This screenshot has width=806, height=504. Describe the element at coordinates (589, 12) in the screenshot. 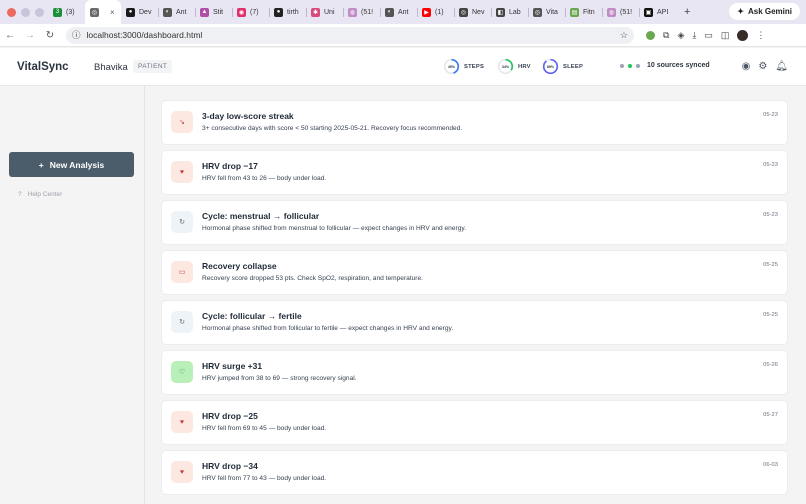

I see `tab-label: Fitn` at that location.